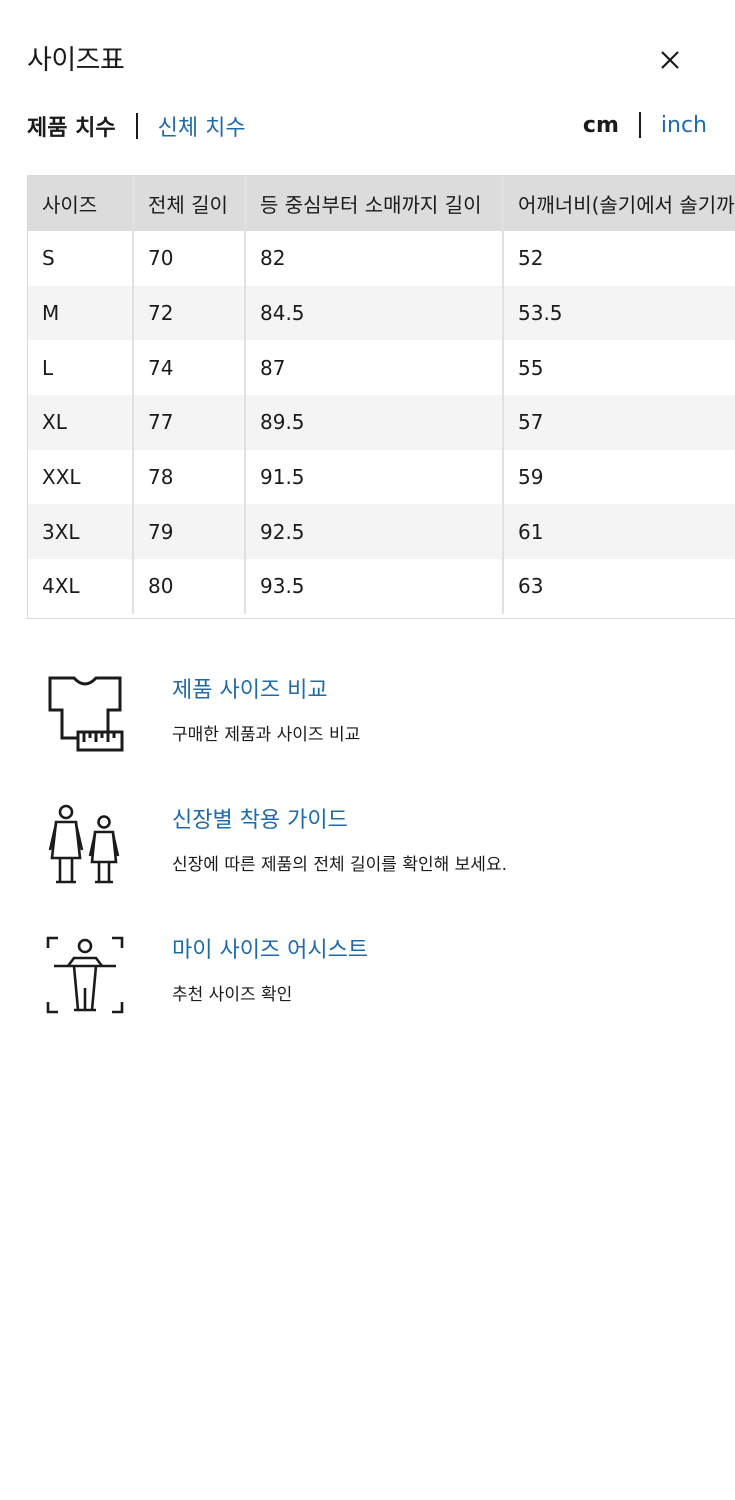  What do you see at coordinates (619, 203) in the screenshot?
I see `column-header: 어깨너비(솔기에서 솔기까지)` at bounding box center [619, 203].